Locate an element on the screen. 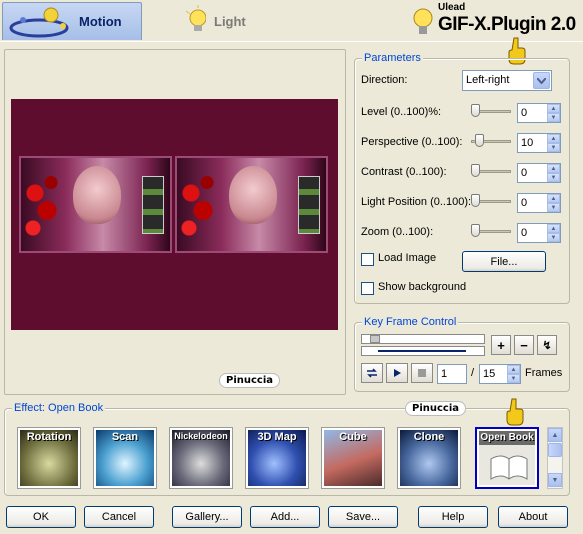 The height and width of the screenshot is (534, 583). scroll-up-icon: ▲ is located at coordinates (555, 435).